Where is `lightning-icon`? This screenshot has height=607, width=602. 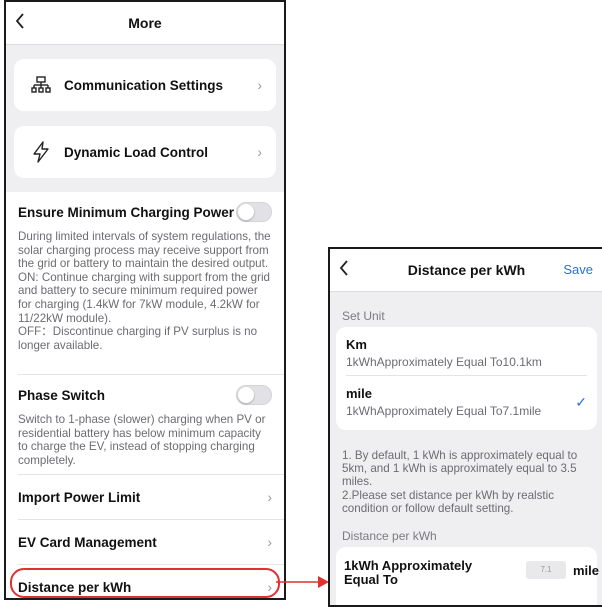 lightning-icon is located at coordinates (41, 152).